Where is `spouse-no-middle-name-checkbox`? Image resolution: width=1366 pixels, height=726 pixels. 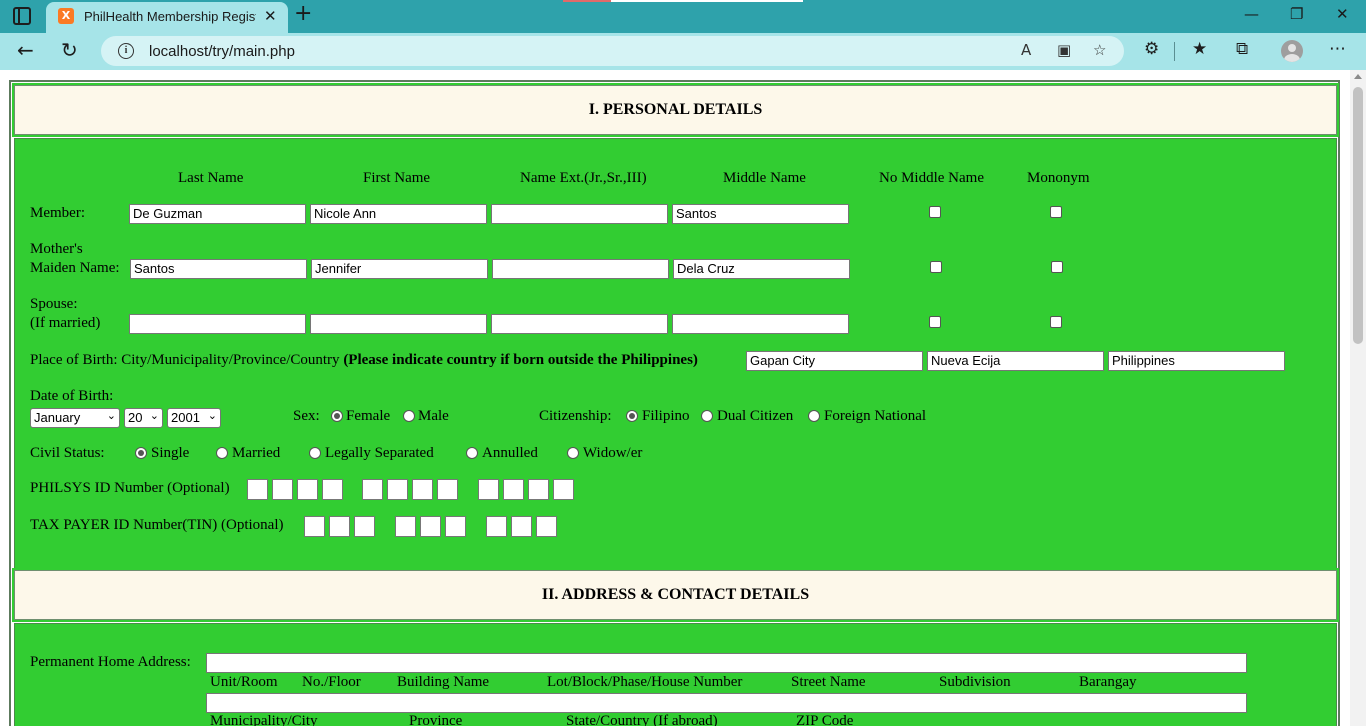
spouse-no-middle-name-checkbox is located at coordinates (935, 322).